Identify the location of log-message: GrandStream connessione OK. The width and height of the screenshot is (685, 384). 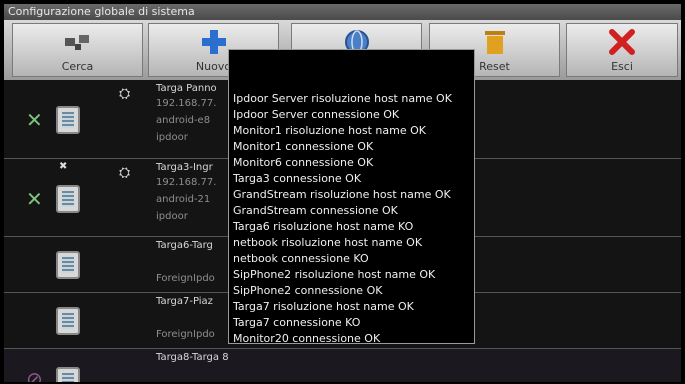
(315, 210).